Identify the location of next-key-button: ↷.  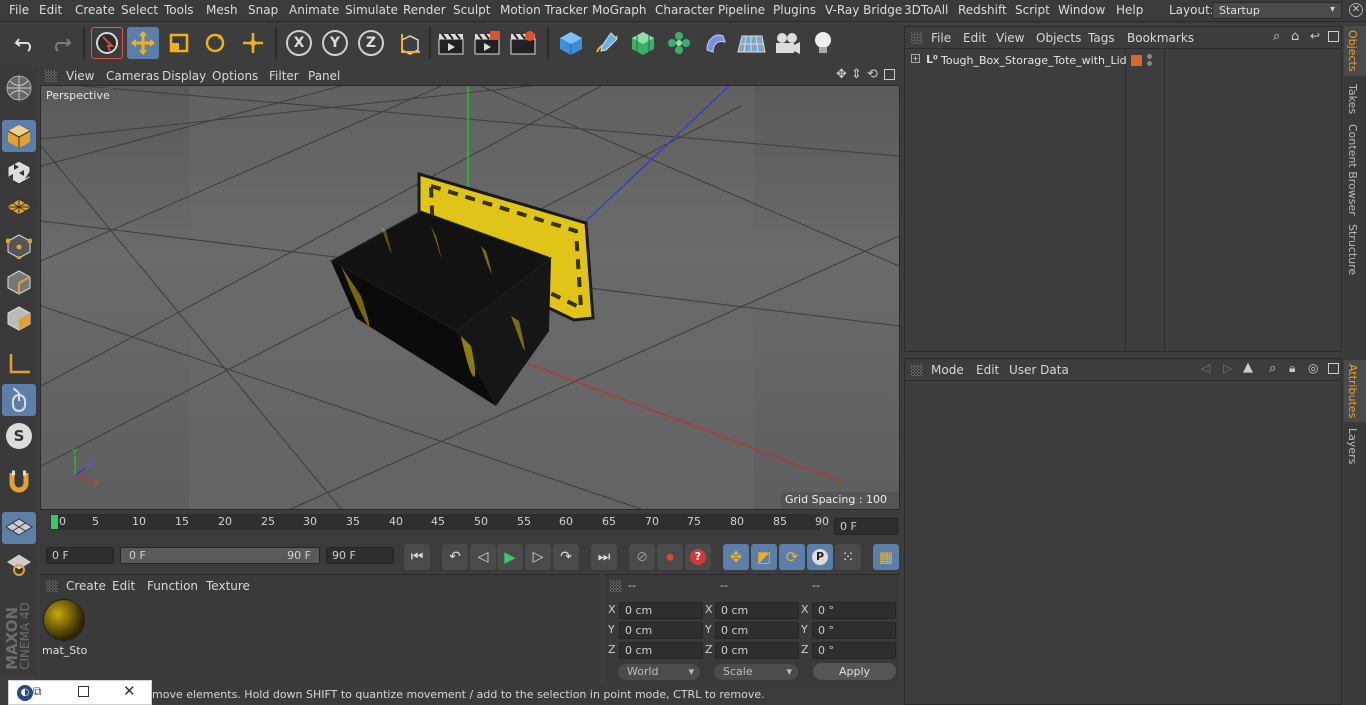
(566, 557).